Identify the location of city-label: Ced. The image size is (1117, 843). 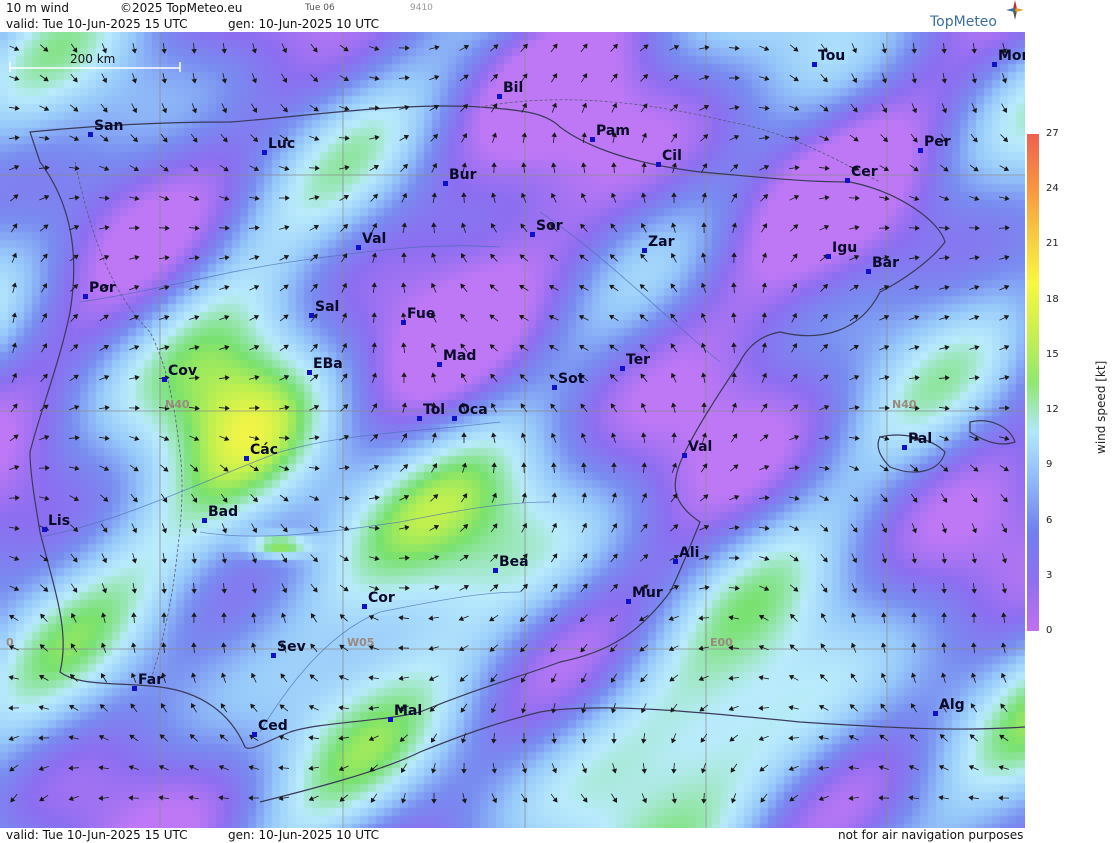
(270, 727).